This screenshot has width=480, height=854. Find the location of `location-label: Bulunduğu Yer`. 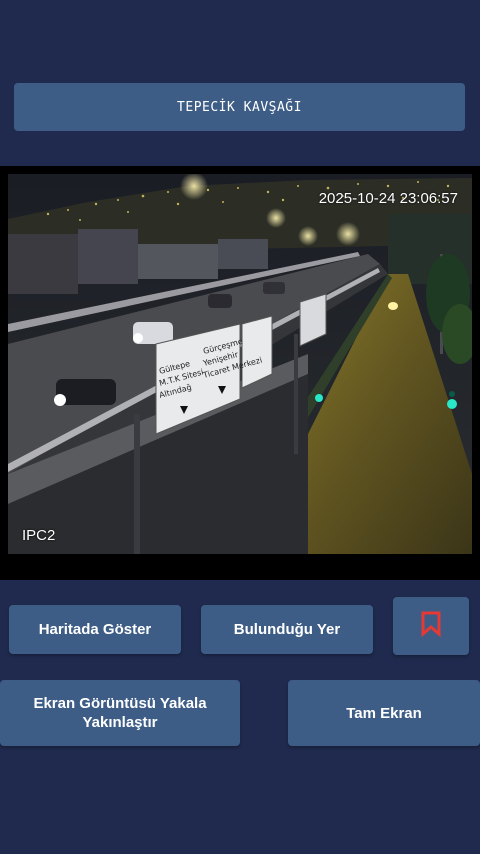

location-label: Bulunduğu Yer is located at coordinates (287, 629).